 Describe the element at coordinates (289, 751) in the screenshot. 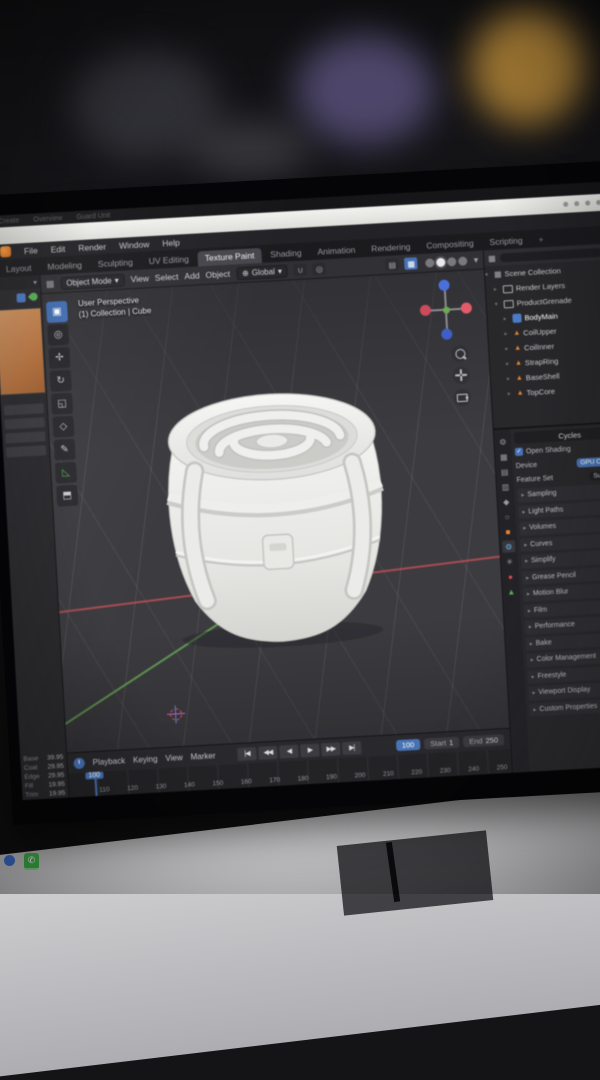

I see `play-reverse-button: ◀` at that location.